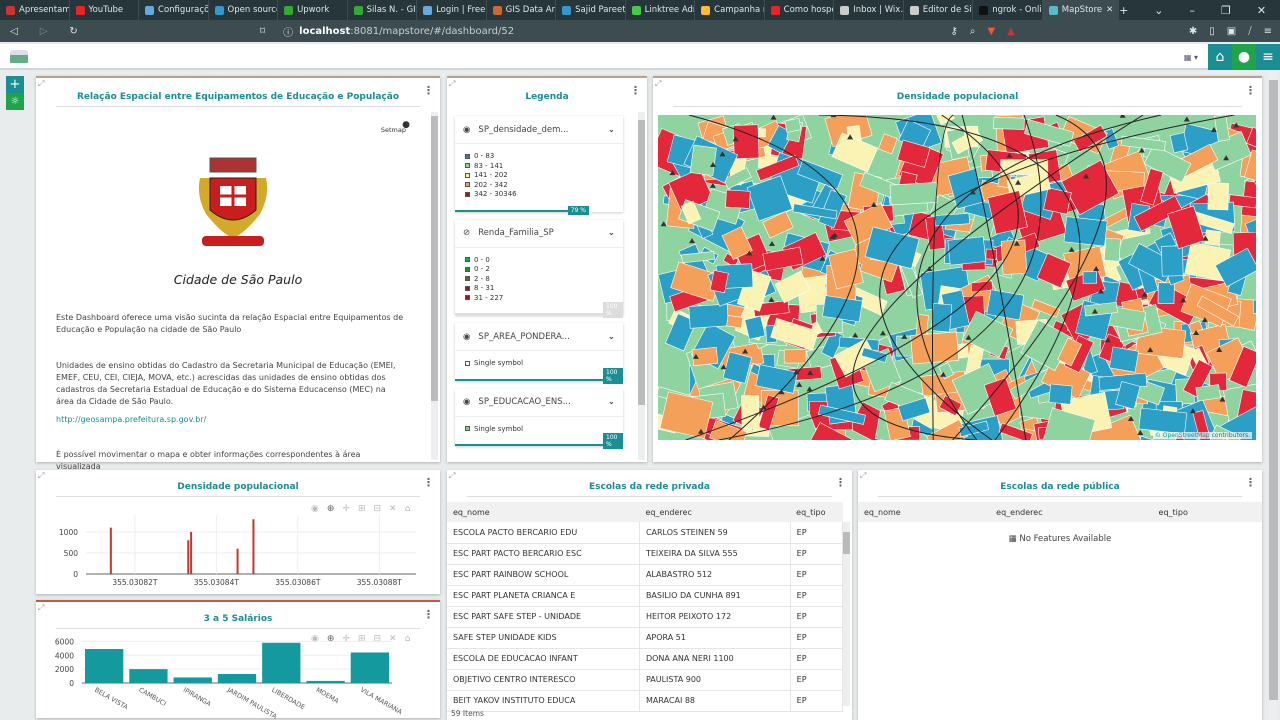 The height and width of the screenshot is (720, 1280). What do you see at coordinates (715, 701) in the screenshot?
I see `table-cell: MARACAI 88` at bounding box center [715, 701].